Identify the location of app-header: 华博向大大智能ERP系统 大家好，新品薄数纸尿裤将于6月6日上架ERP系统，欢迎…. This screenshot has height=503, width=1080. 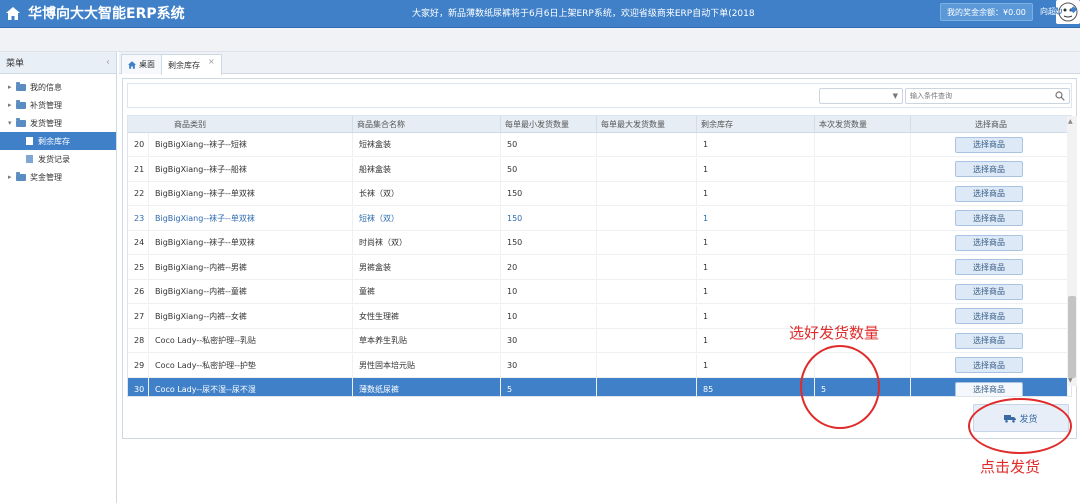
(540, 14).